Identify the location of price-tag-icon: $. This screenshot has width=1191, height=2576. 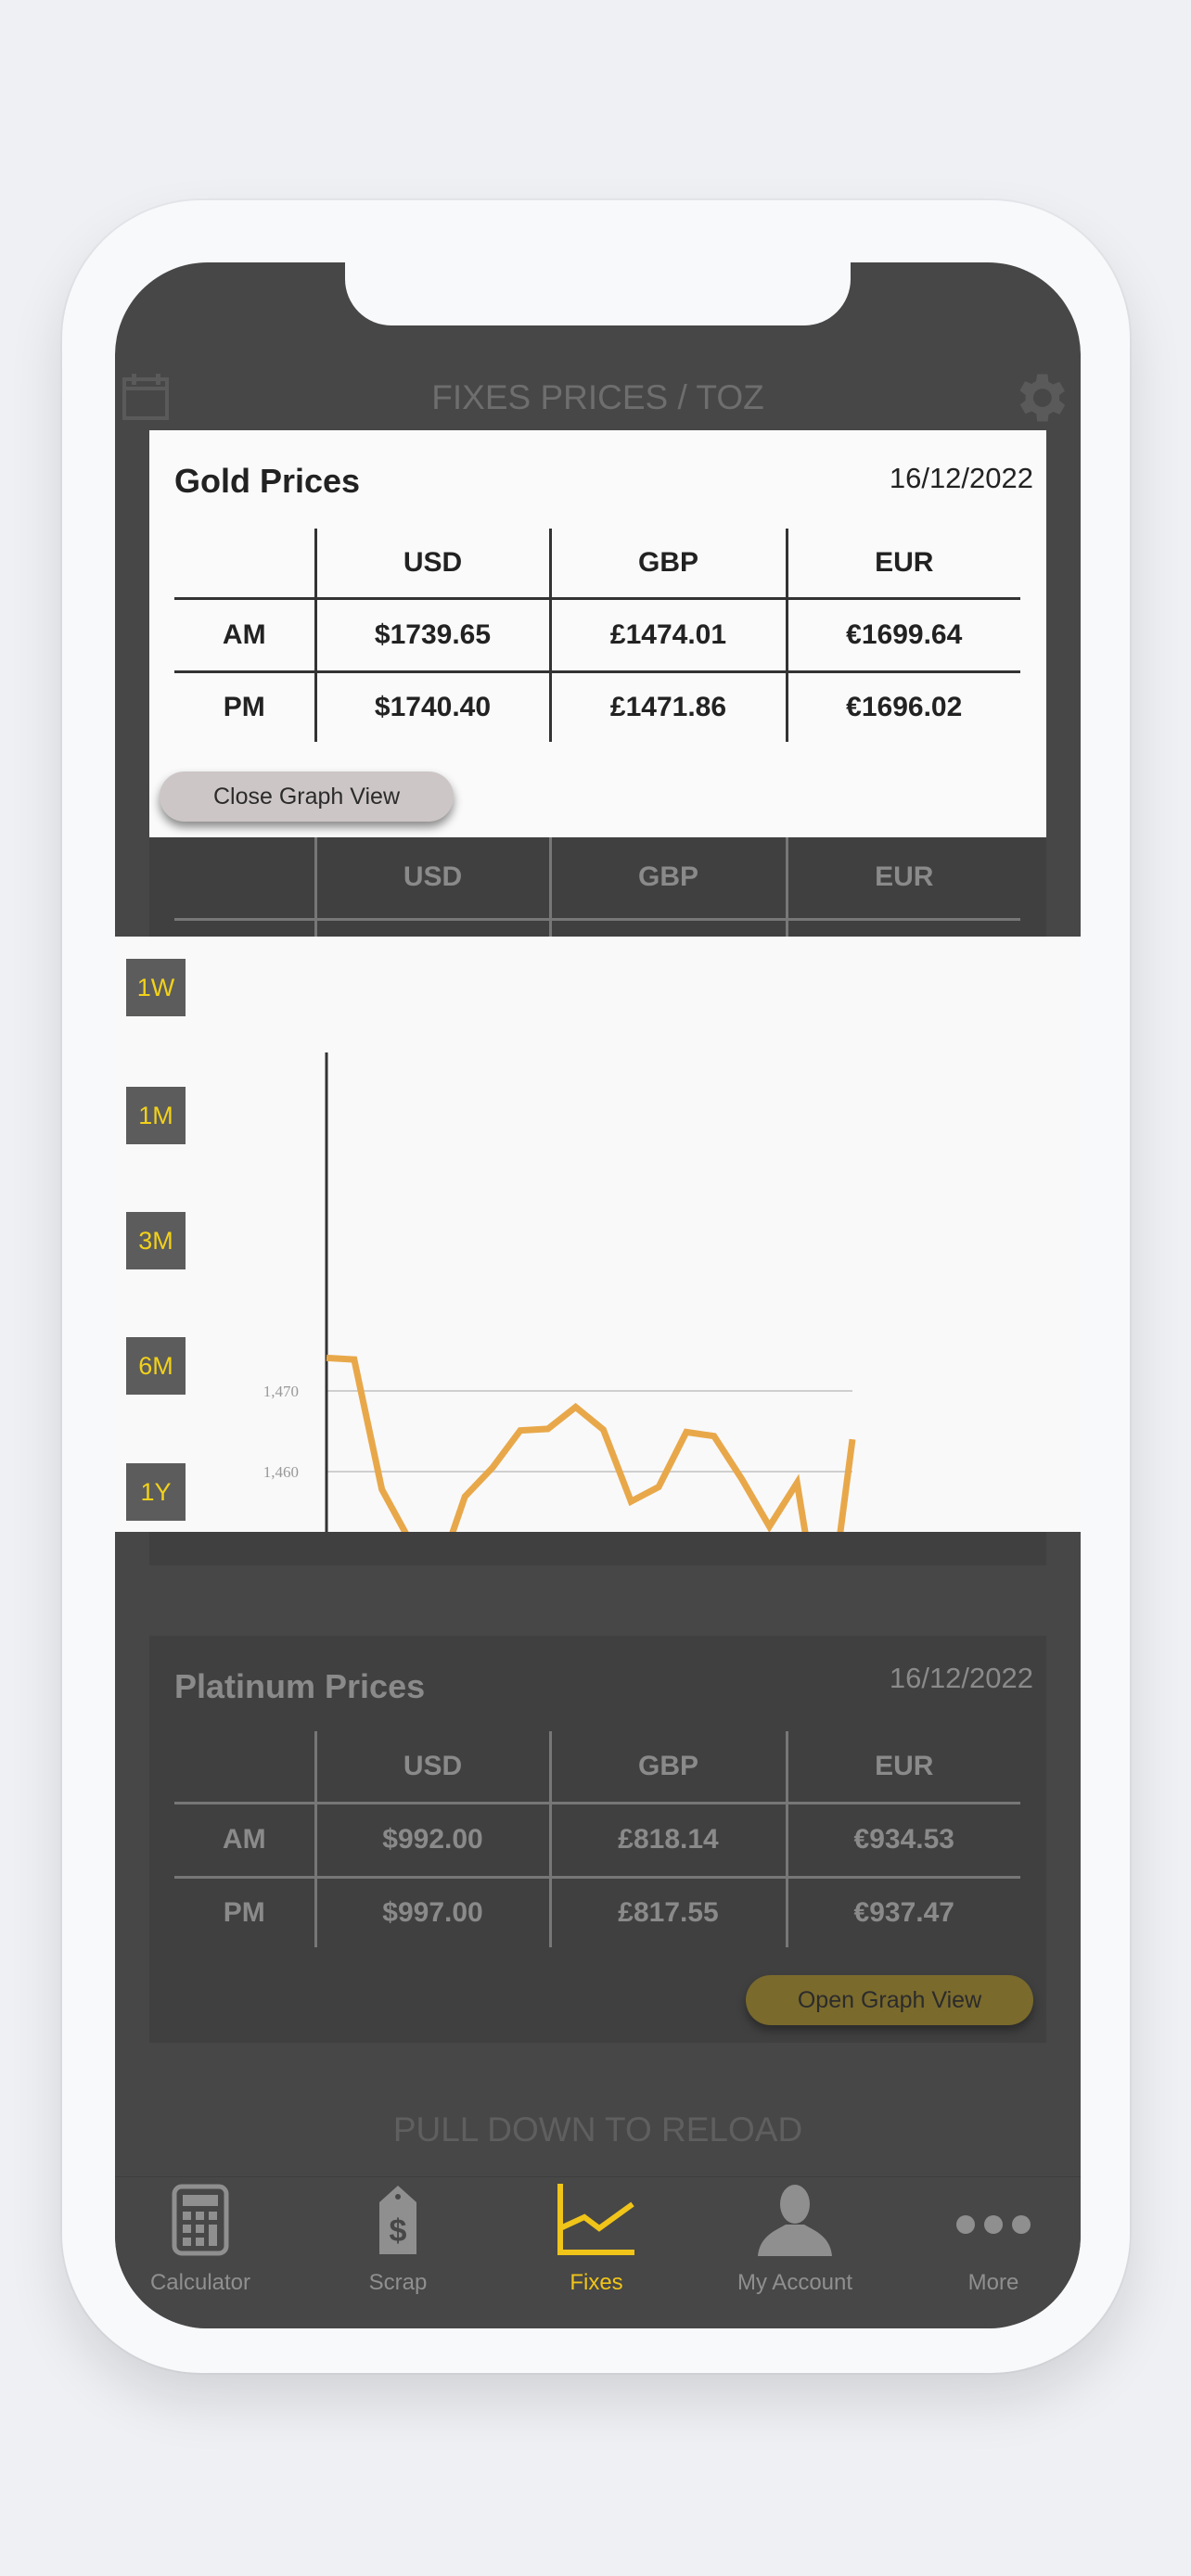
(398, 2220).